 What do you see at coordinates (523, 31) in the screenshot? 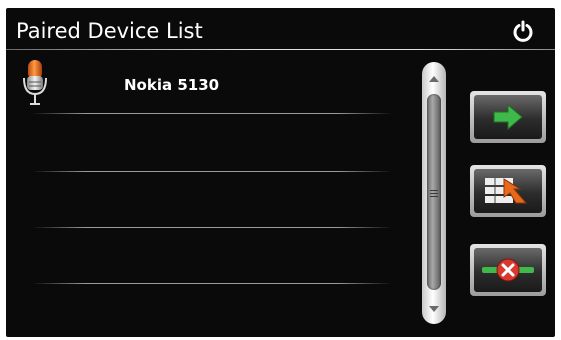
I see `power-icon` at bounding box center [523, 31].